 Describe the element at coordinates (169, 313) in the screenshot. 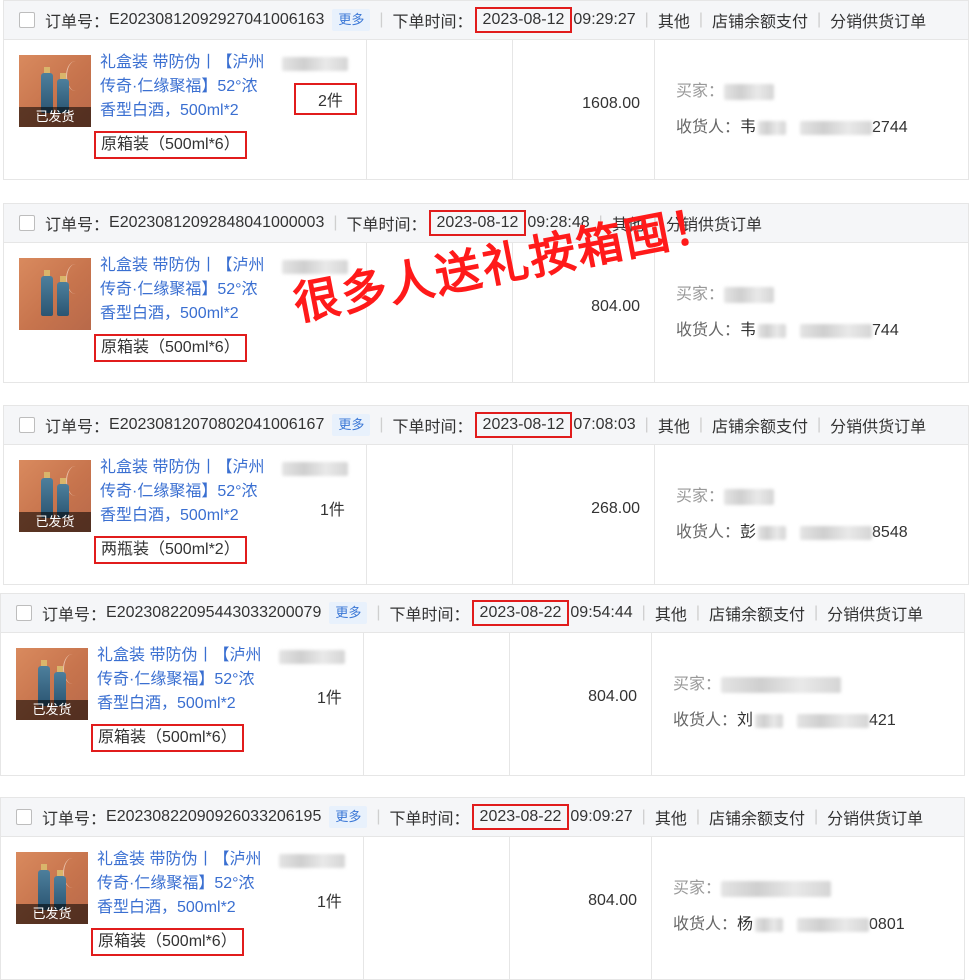

I see `product-title-line: 香型白酒，500ml*2` at that location.